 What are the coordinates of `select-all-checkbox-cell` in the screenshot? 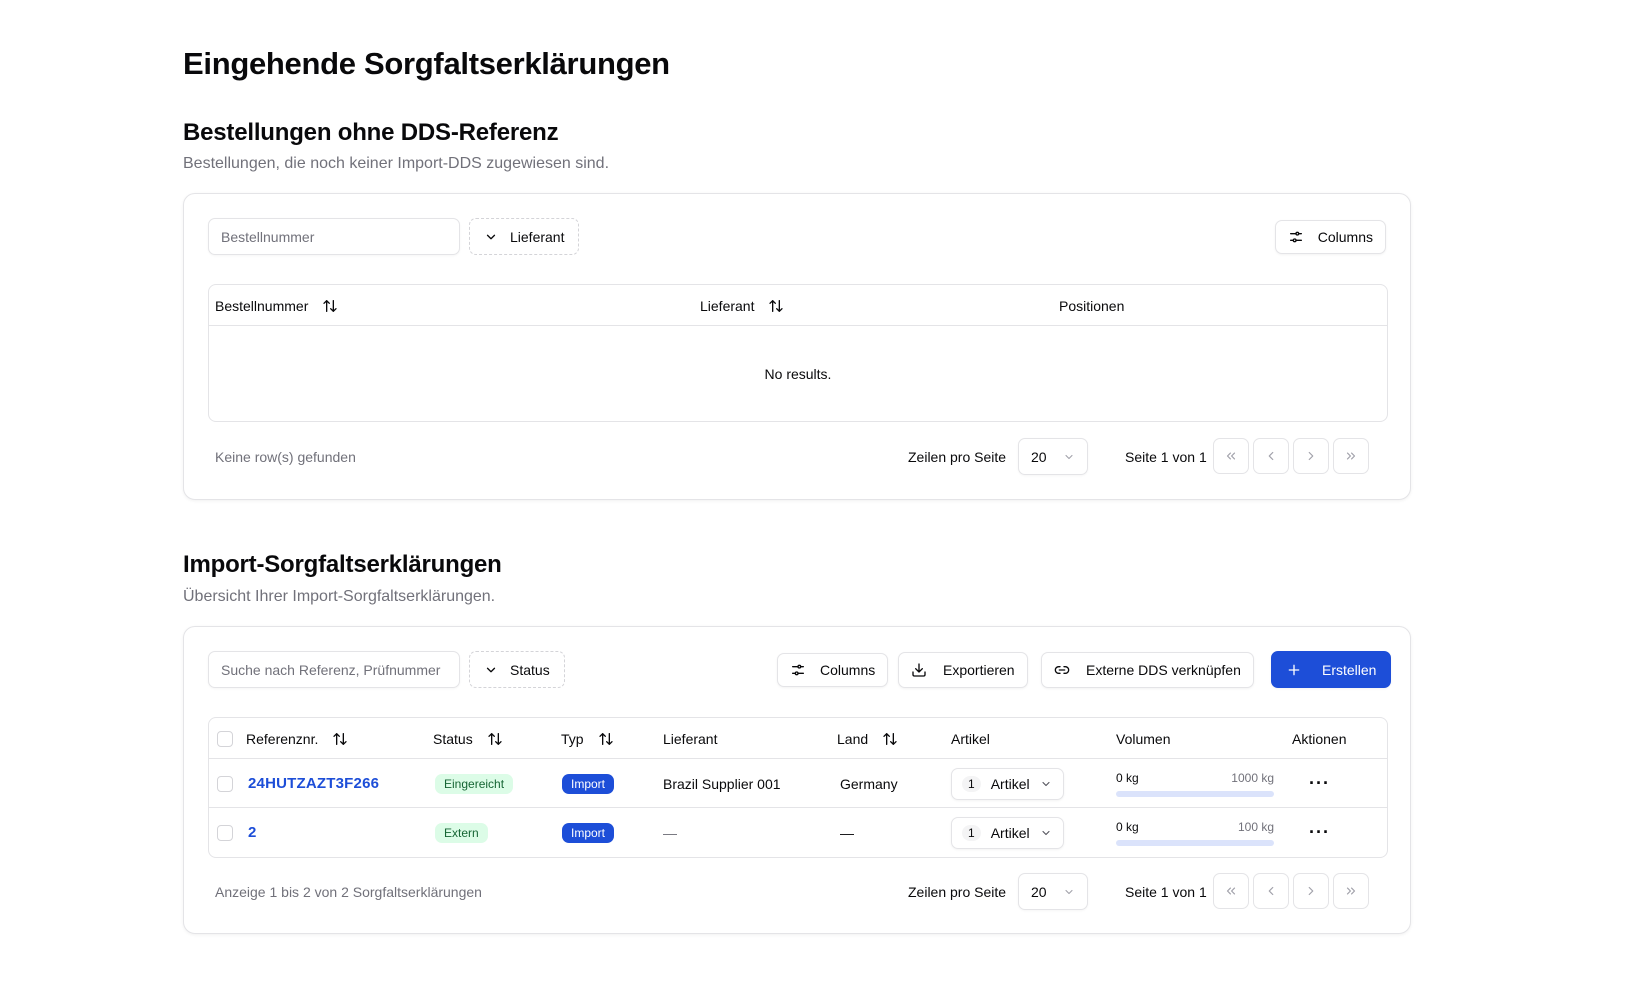 It's located at (225, 738).